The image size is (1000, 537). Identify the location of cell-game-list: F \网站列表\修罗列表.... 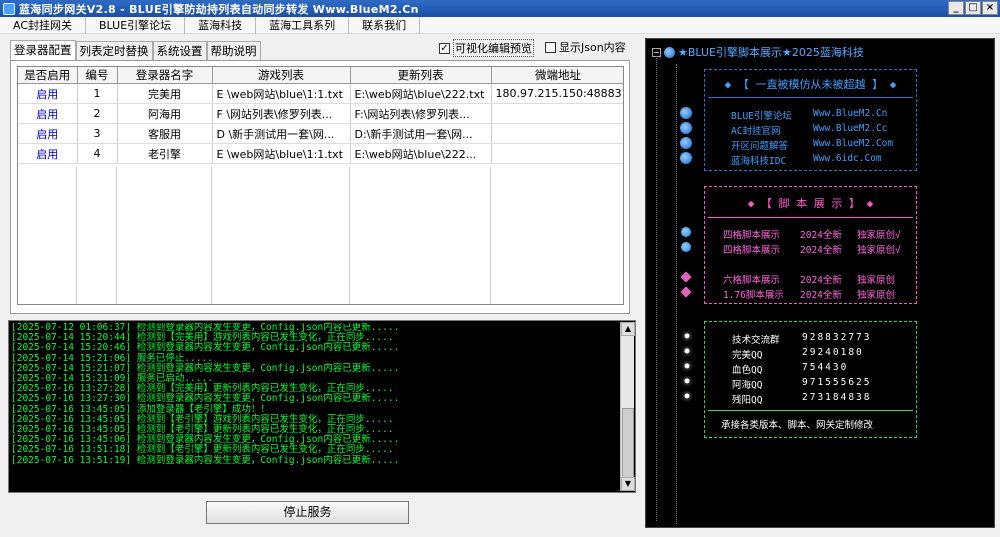
(281, 113).